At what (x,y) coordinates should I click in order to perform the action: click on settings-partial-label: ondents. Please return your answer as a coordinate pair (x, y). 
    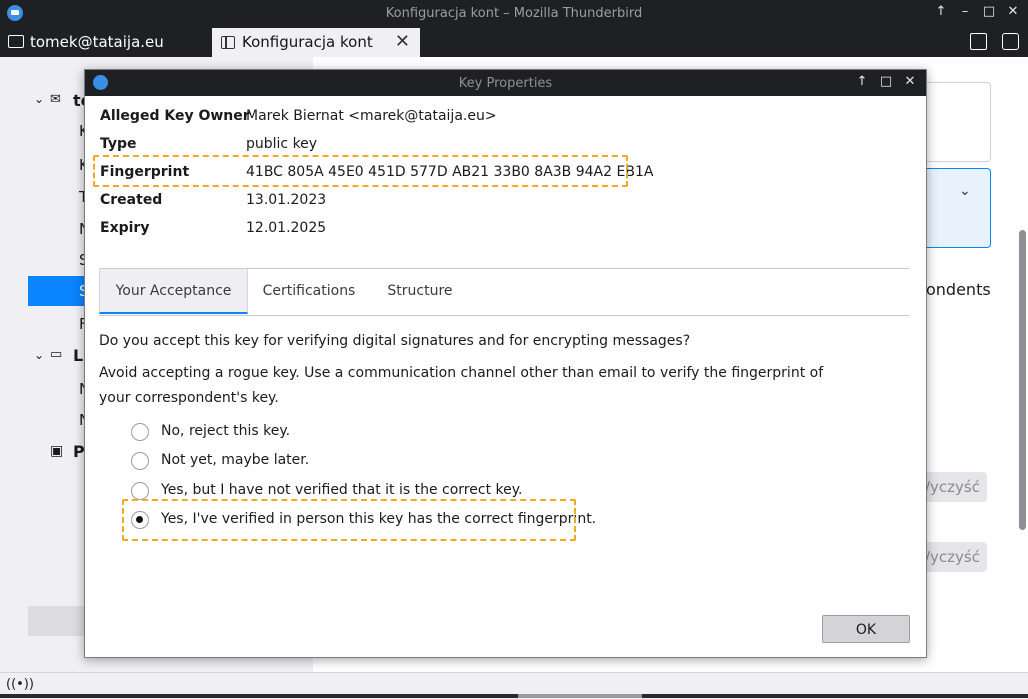
    Looking at the image, I should click on (958, 289).